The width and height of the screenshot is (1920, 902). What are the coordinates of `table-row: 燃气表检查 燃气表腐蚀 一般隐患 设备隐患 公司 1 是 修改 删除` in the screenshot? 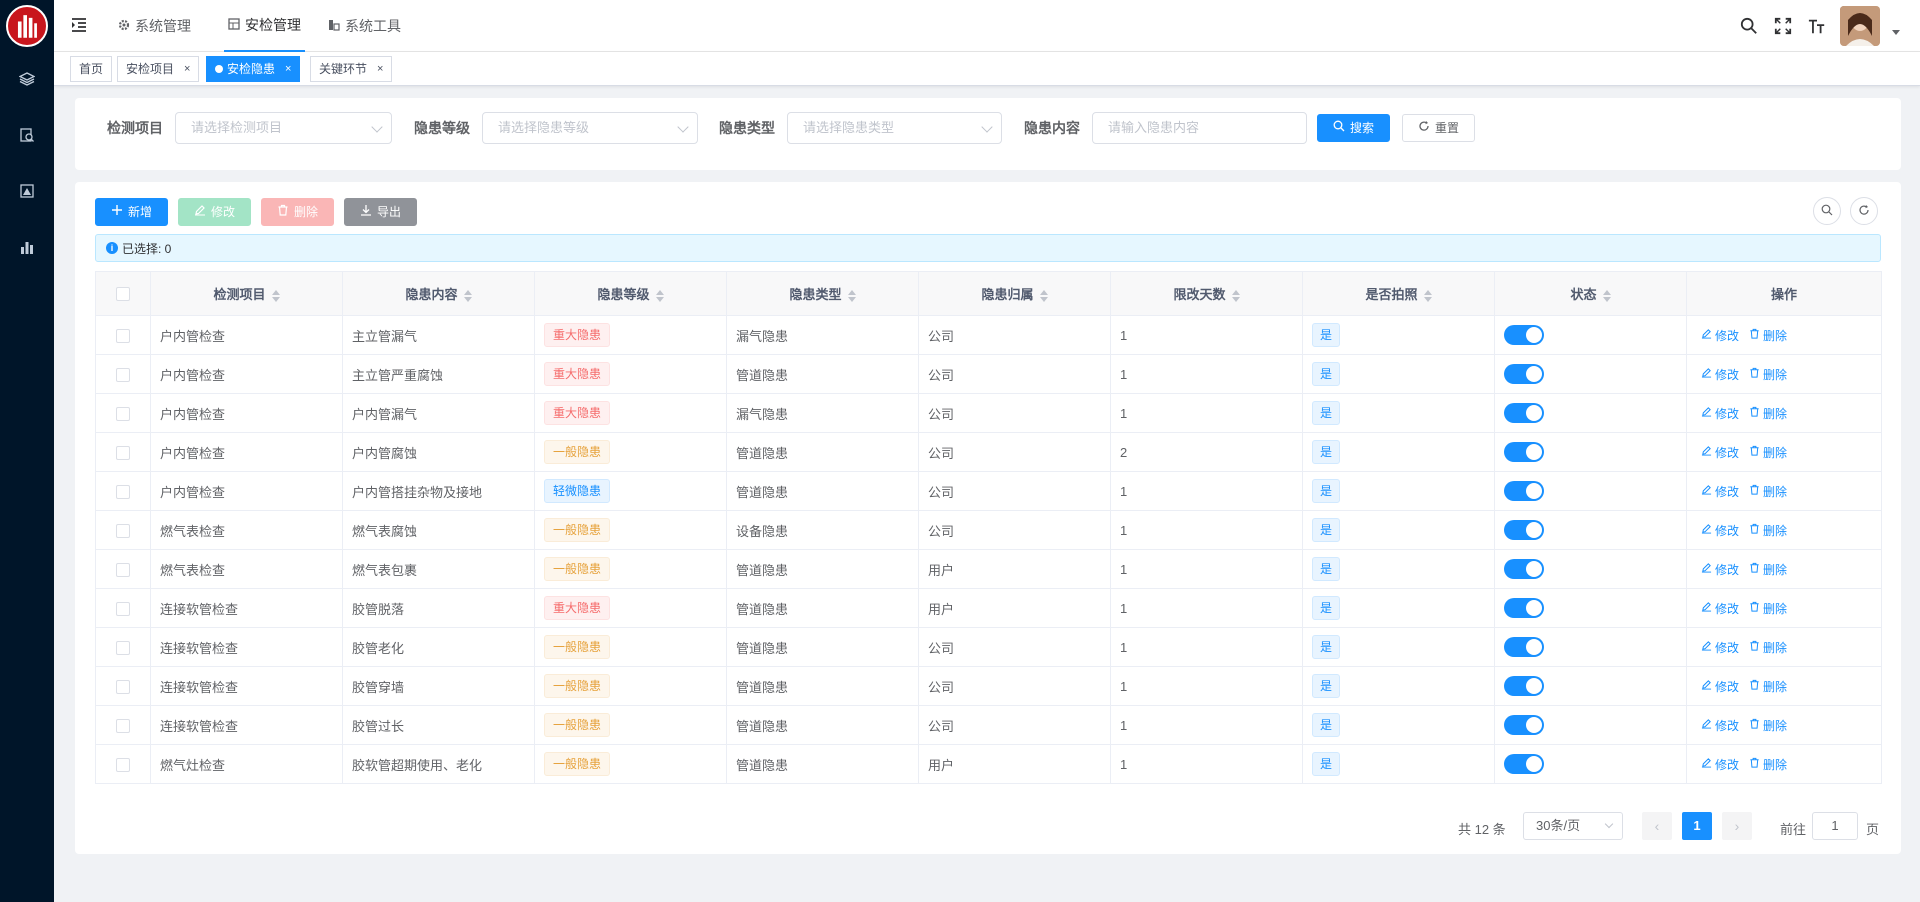 It's located at (988, 530).